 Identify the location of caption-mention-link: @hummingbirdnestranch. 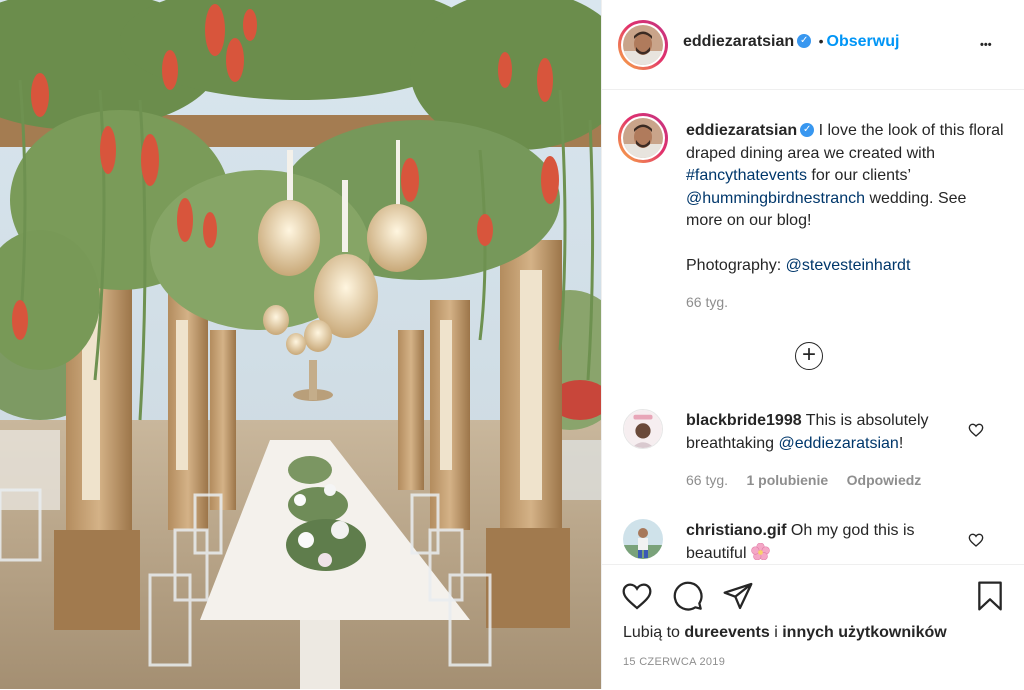
(775, 198).